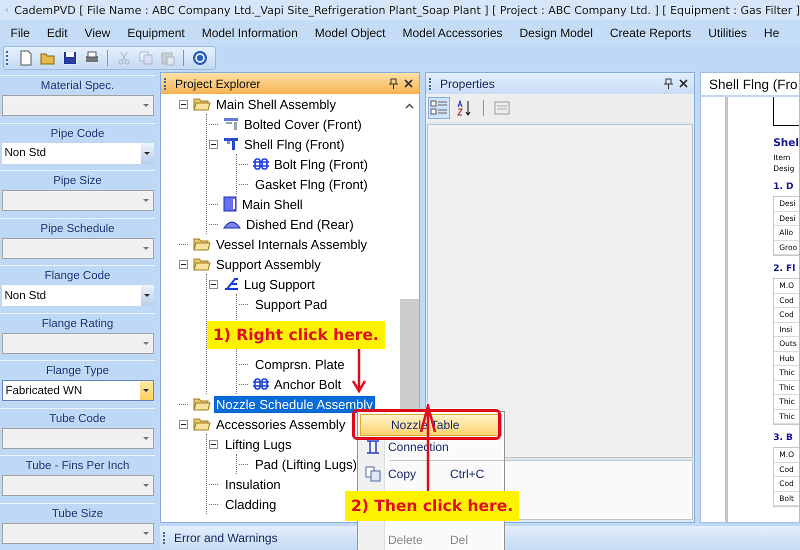 Image resolution: width=800 pixels, height=550 pixels. I want to click on field-label: Tube Code, so click(77, 418).